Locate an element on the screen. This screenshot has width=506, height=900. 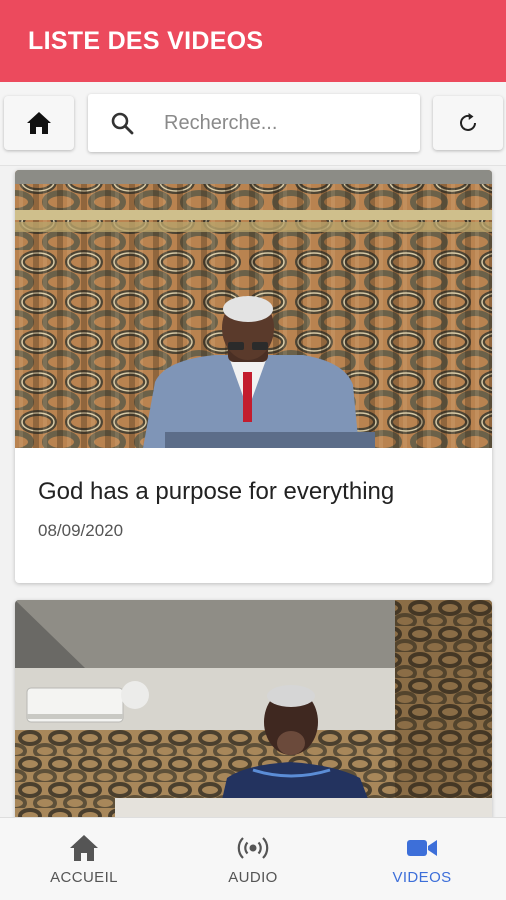
video-title: God has a purpose for everything is located at coordinates (216, 492).